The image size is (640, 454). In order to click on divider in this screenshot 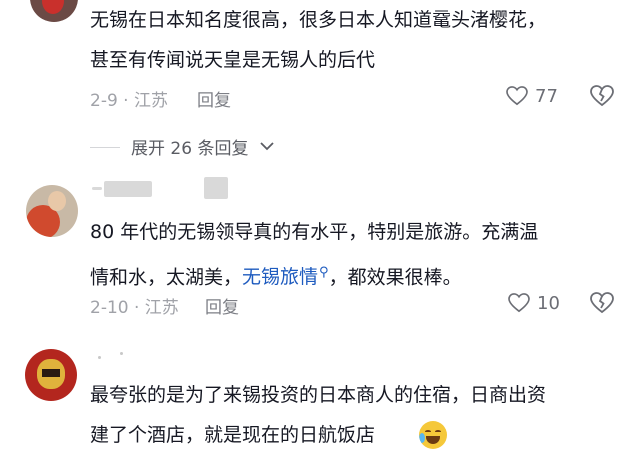, I will do `click(105, 147)`.